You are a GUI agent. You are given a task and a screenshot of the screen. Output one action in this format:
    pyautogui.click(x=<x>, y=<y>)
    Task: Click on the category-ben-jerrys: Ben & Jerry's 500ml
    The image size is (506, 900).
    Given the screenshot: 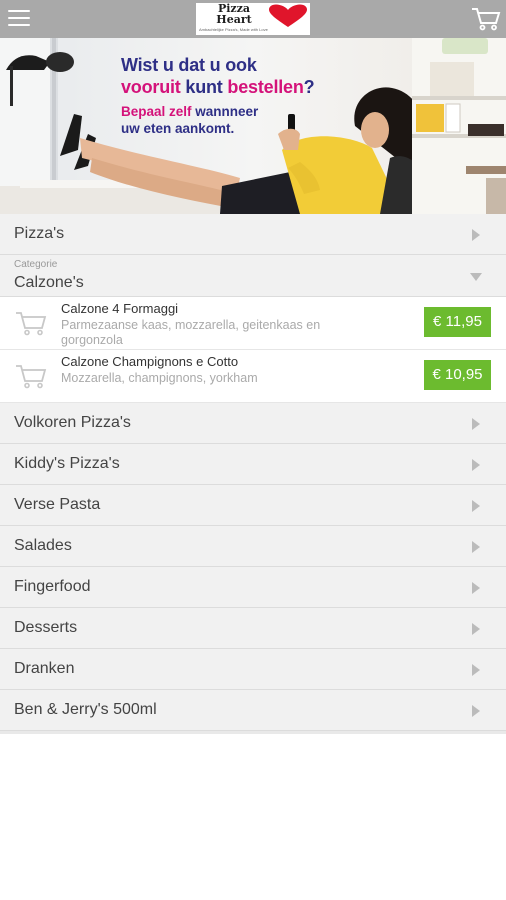 What is the action you would take?
    pyautogui.click(x=253, y=710)
    